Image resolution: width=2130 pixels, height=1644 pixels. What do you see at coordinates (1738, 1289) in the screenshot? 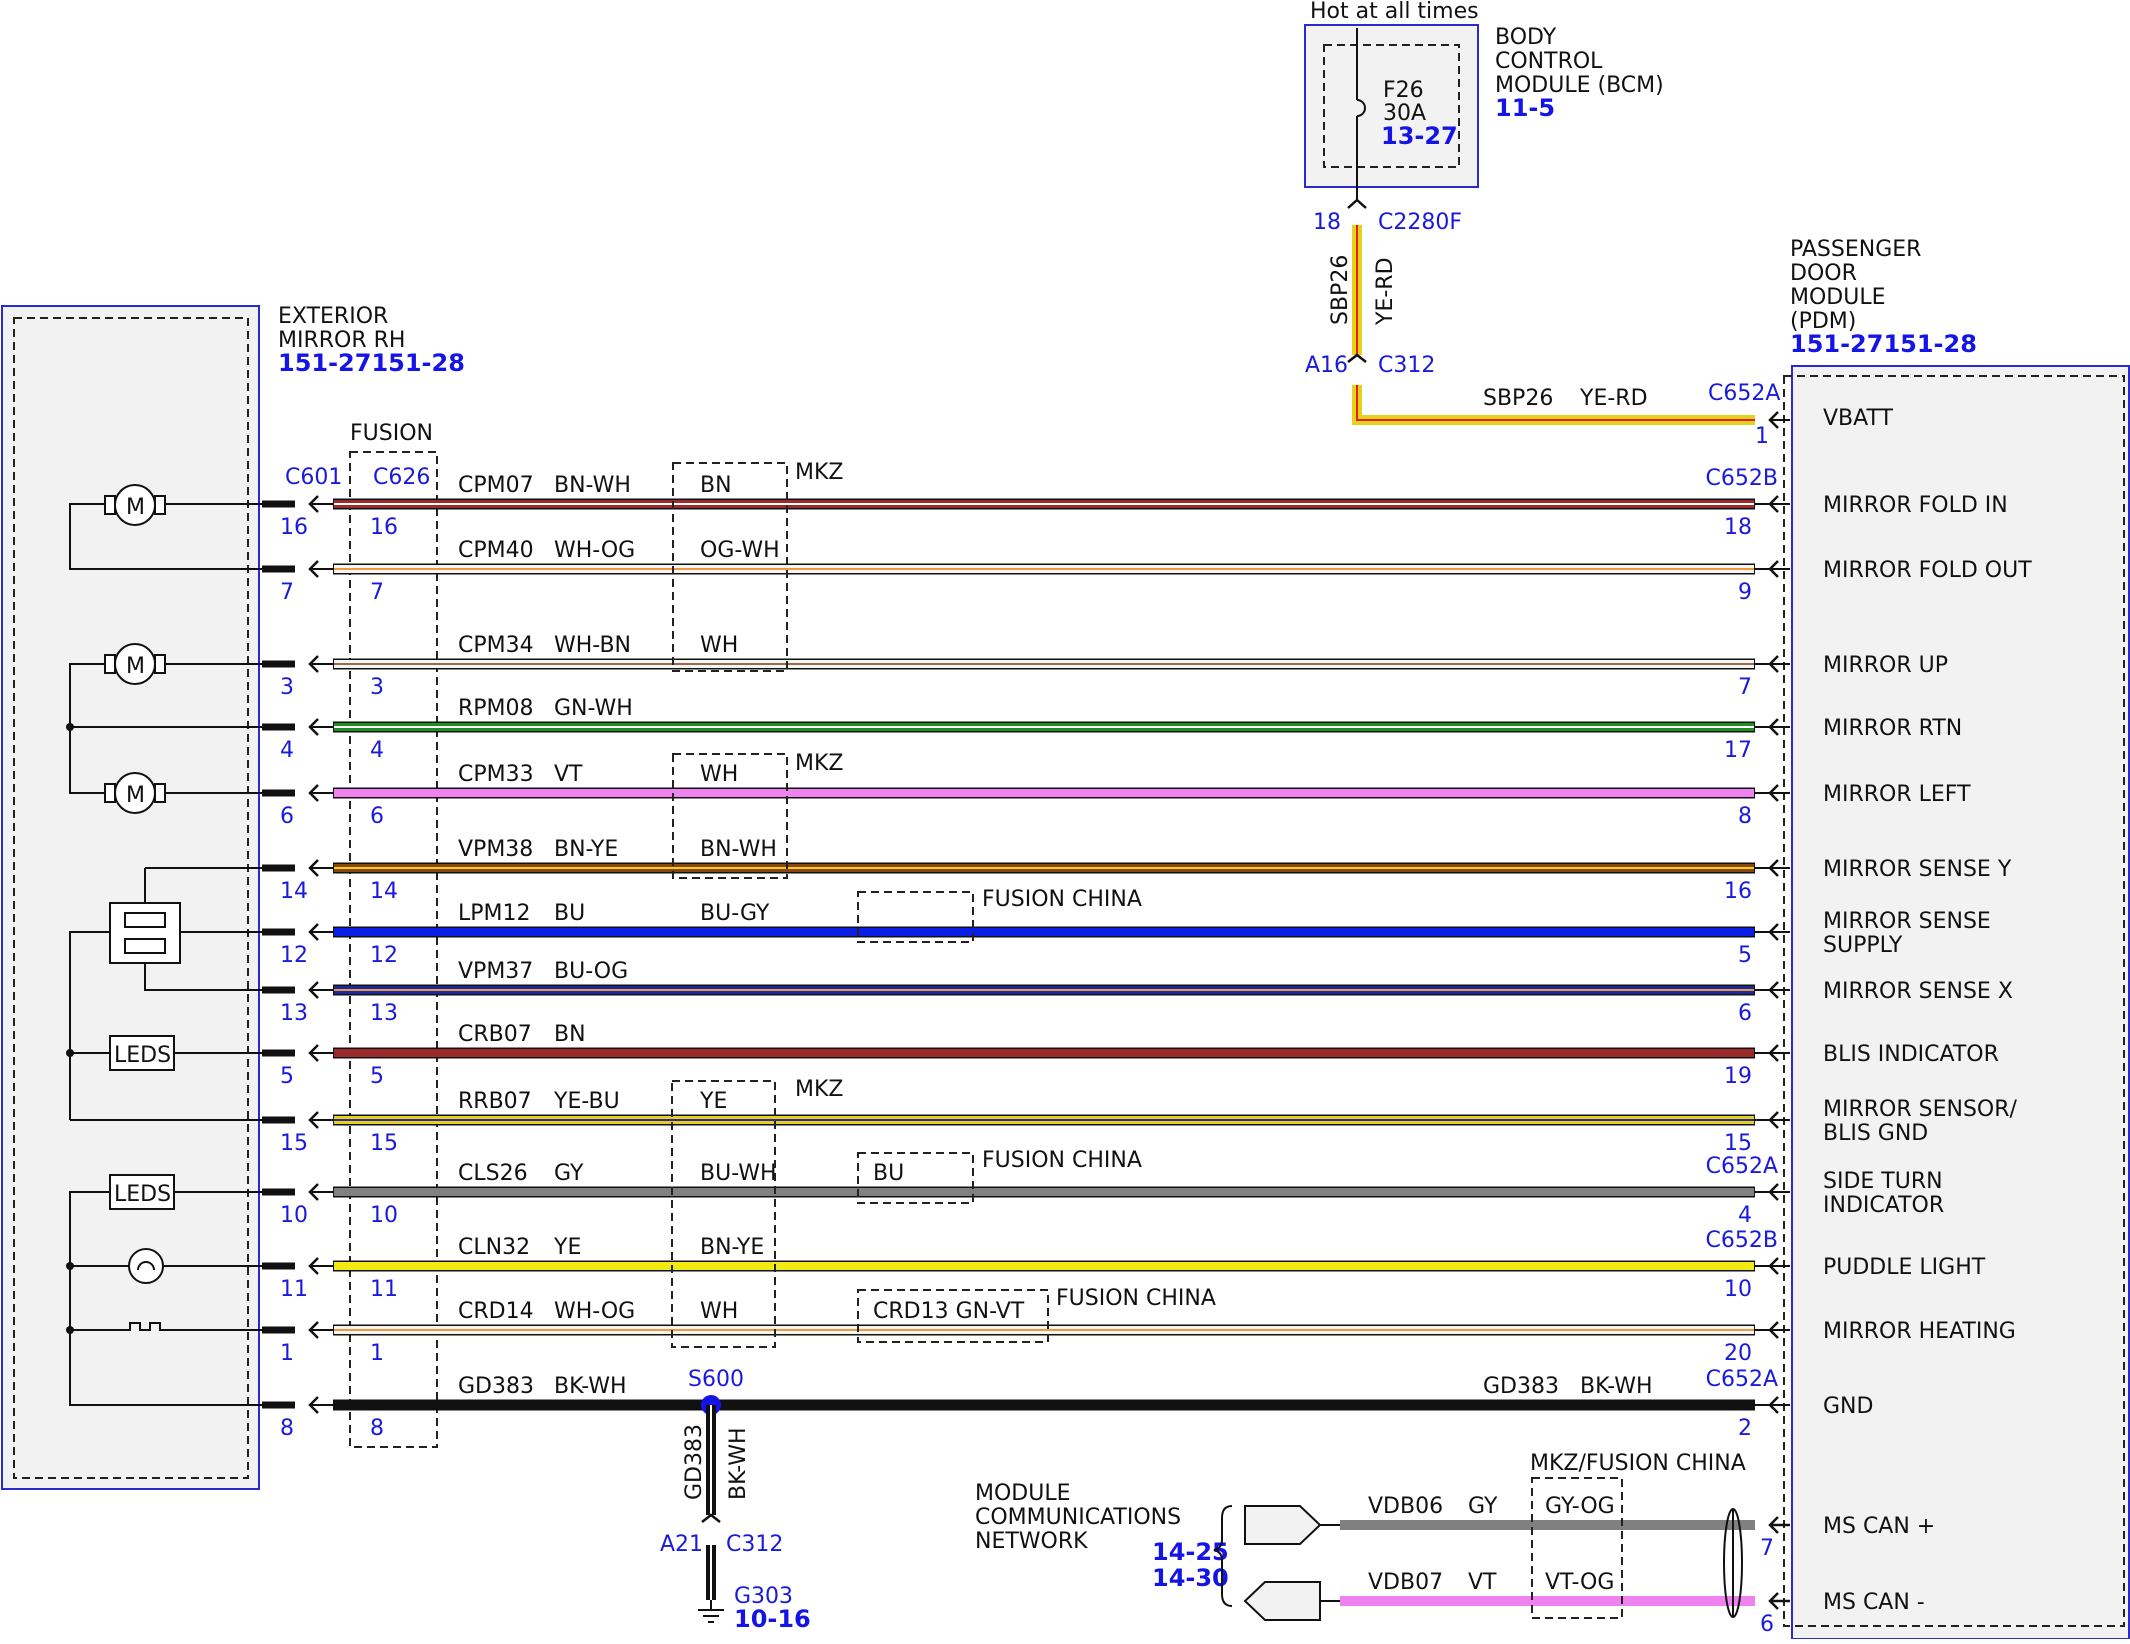
I see `pdm-pin: 10` at bounding box center [1738, 1289].